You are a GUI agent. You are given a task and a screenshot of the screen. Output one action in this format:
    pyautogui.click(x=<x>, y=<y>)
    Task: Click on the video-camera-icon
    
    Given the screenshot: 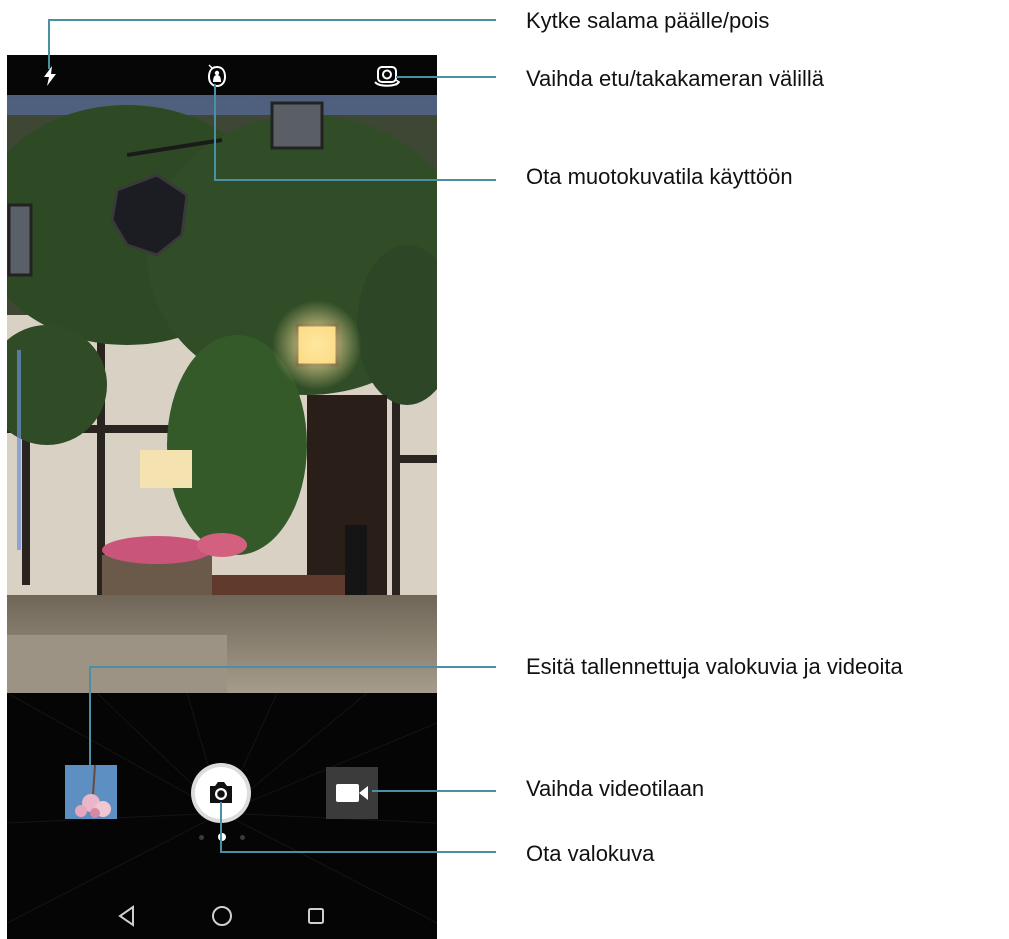 What is the action you would take?
    pyautogui.click(x=352, y=793)
    